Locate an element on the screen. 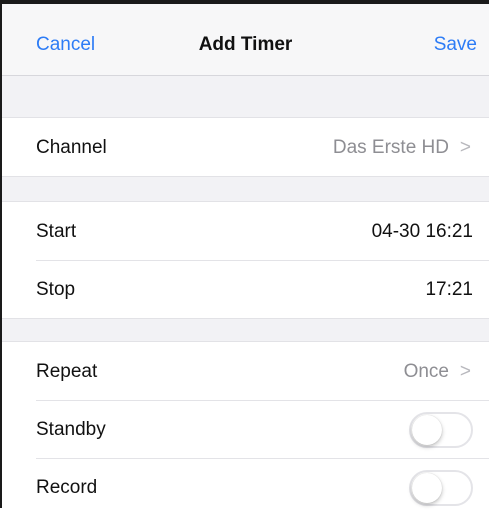 The width and height of the screenshot is (491, 516). stop-value: 17:21 is located at coordinates (449, 289).